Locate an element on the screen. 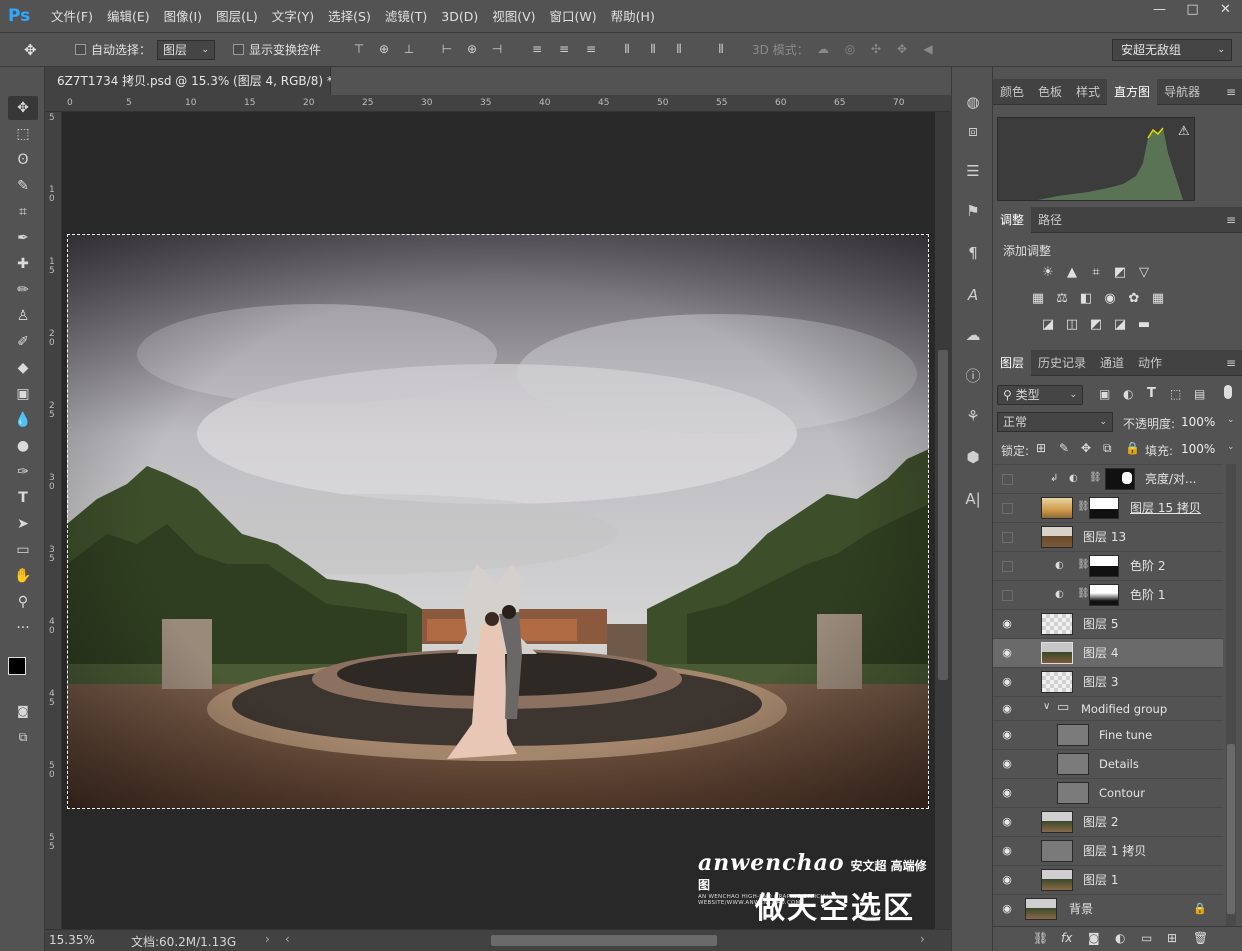  brush-tool-icon: ✏ is located at coordinates (23, 290).